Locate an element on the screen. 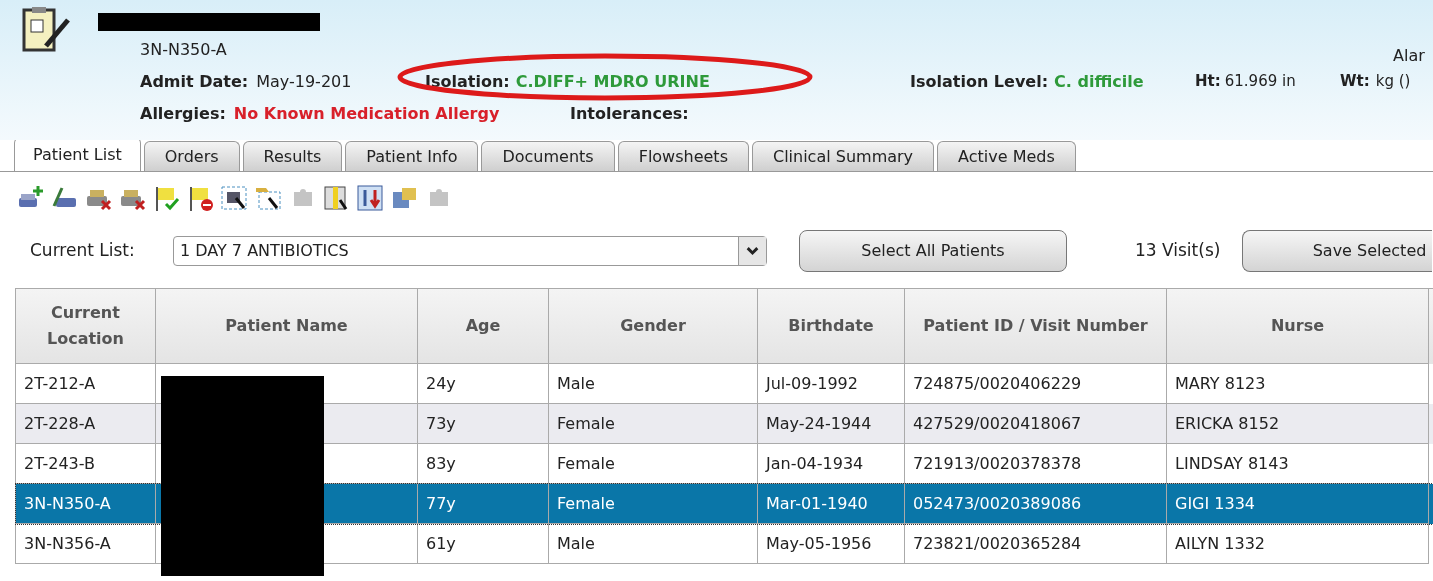 The height and width of the screenshot is (581, 1433). isolation-level-label: Isolation Level: is located at coordinates (979, 82).